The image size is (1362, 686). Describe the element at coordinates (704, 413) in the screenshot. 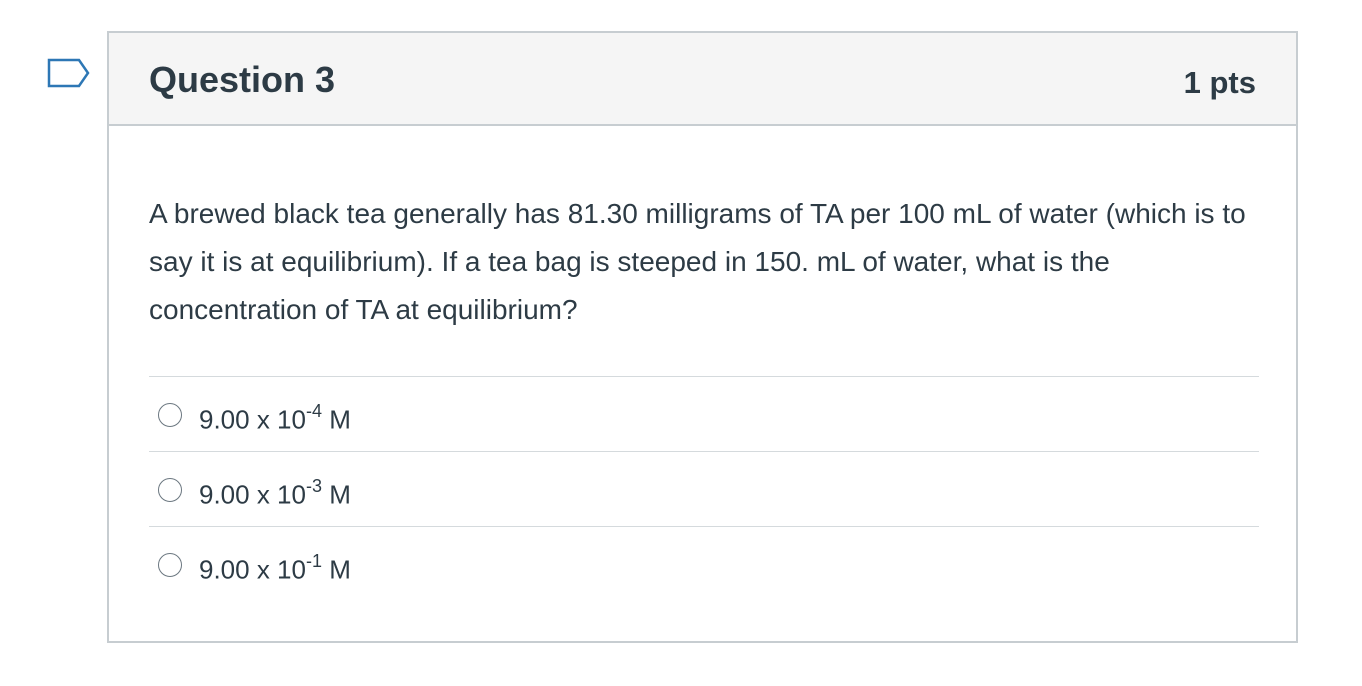

I see `answer-option: 9.00 x 10-4 M` at that location.